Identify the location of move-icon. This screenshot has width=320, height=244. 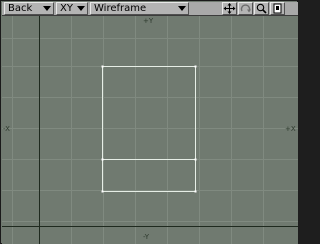
(229, 8).